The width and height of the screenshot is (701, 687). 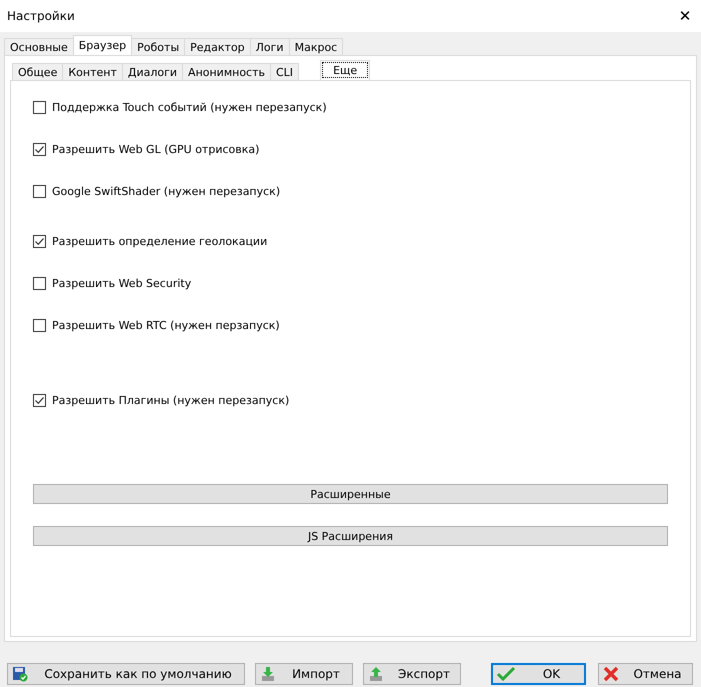 I want to click on tab: CLI, so click(x=285, y=71).